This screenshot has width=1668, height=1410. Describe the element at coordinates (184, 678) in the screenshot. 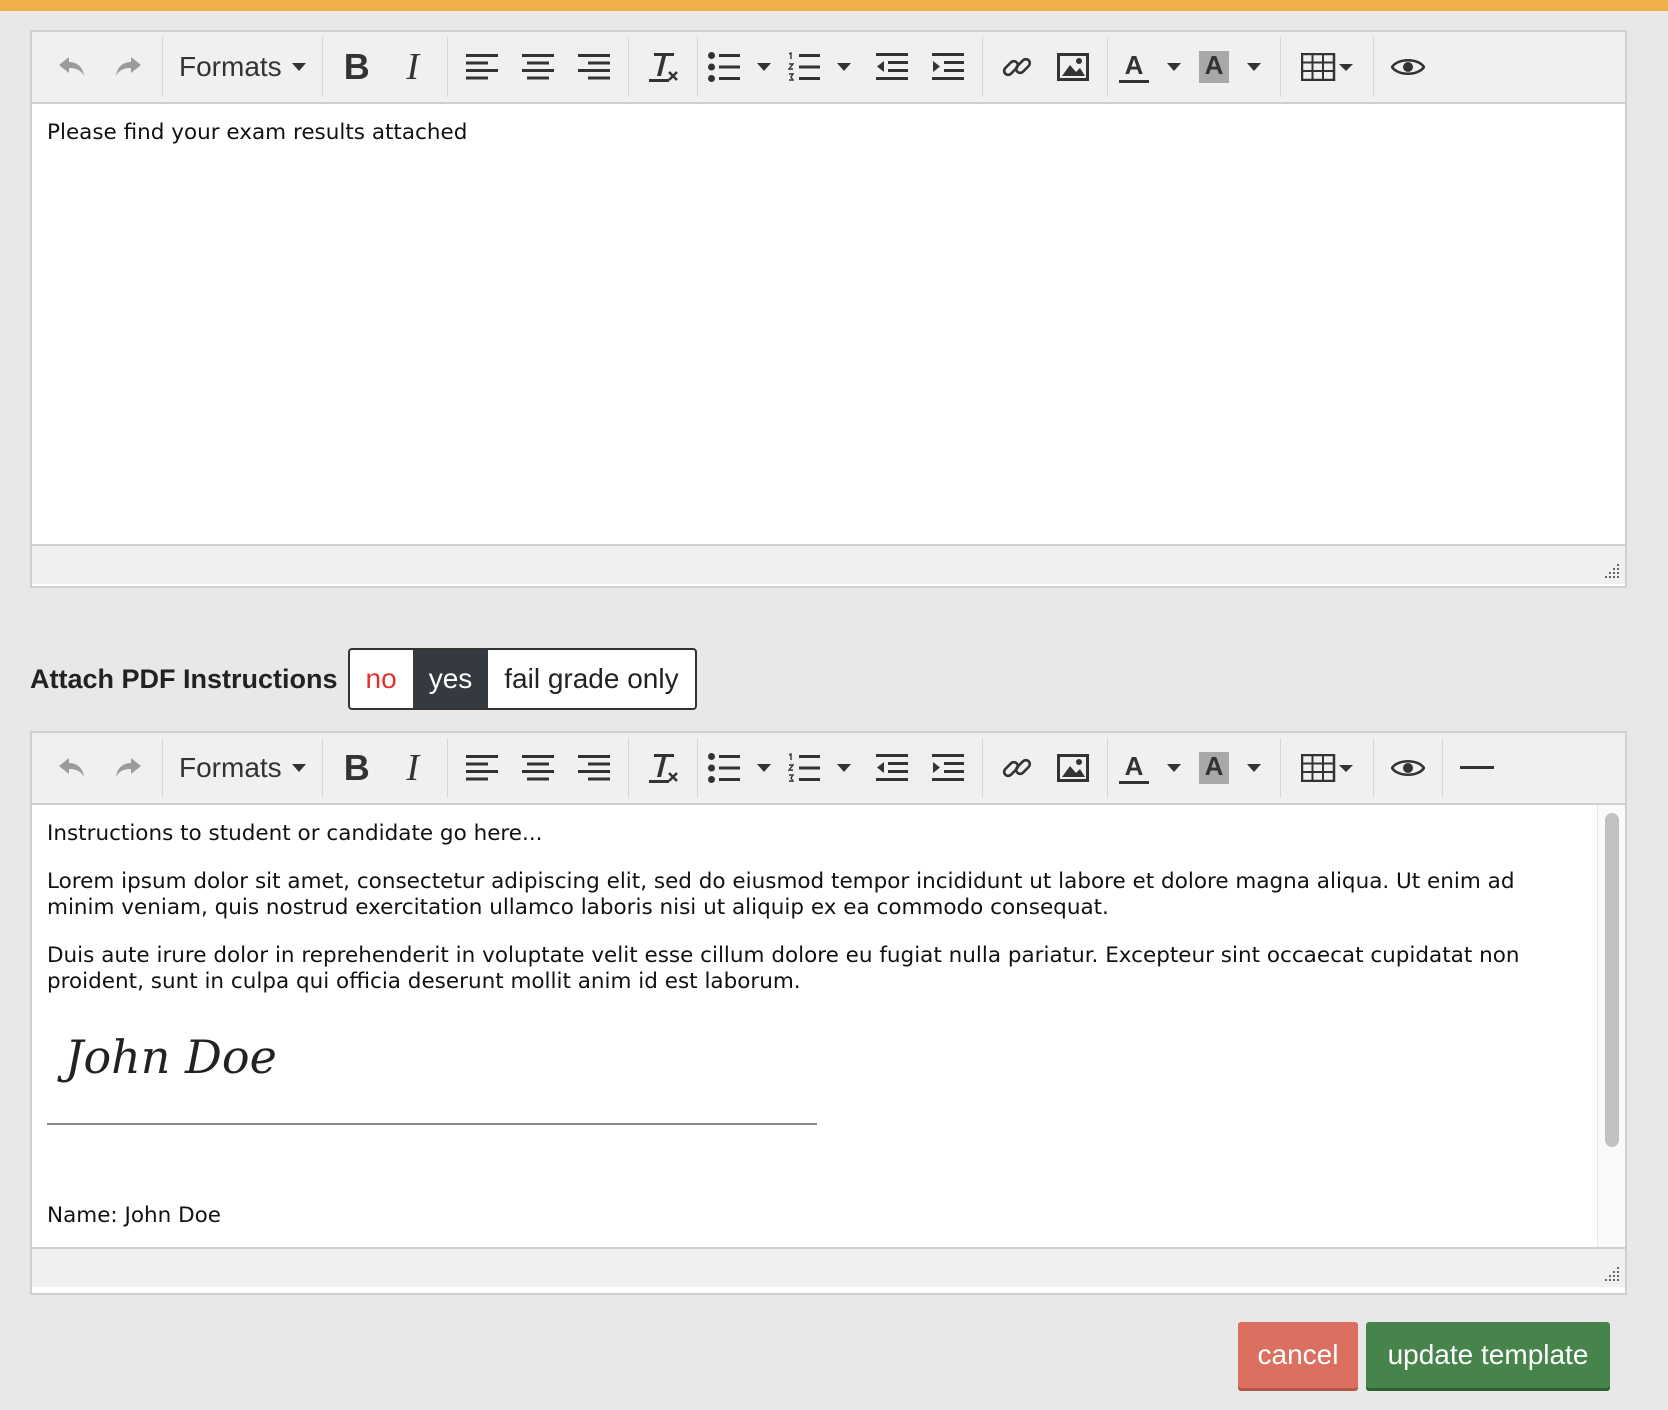

I see `attach-pdf-label: Attach PDF Instructions` at that location.